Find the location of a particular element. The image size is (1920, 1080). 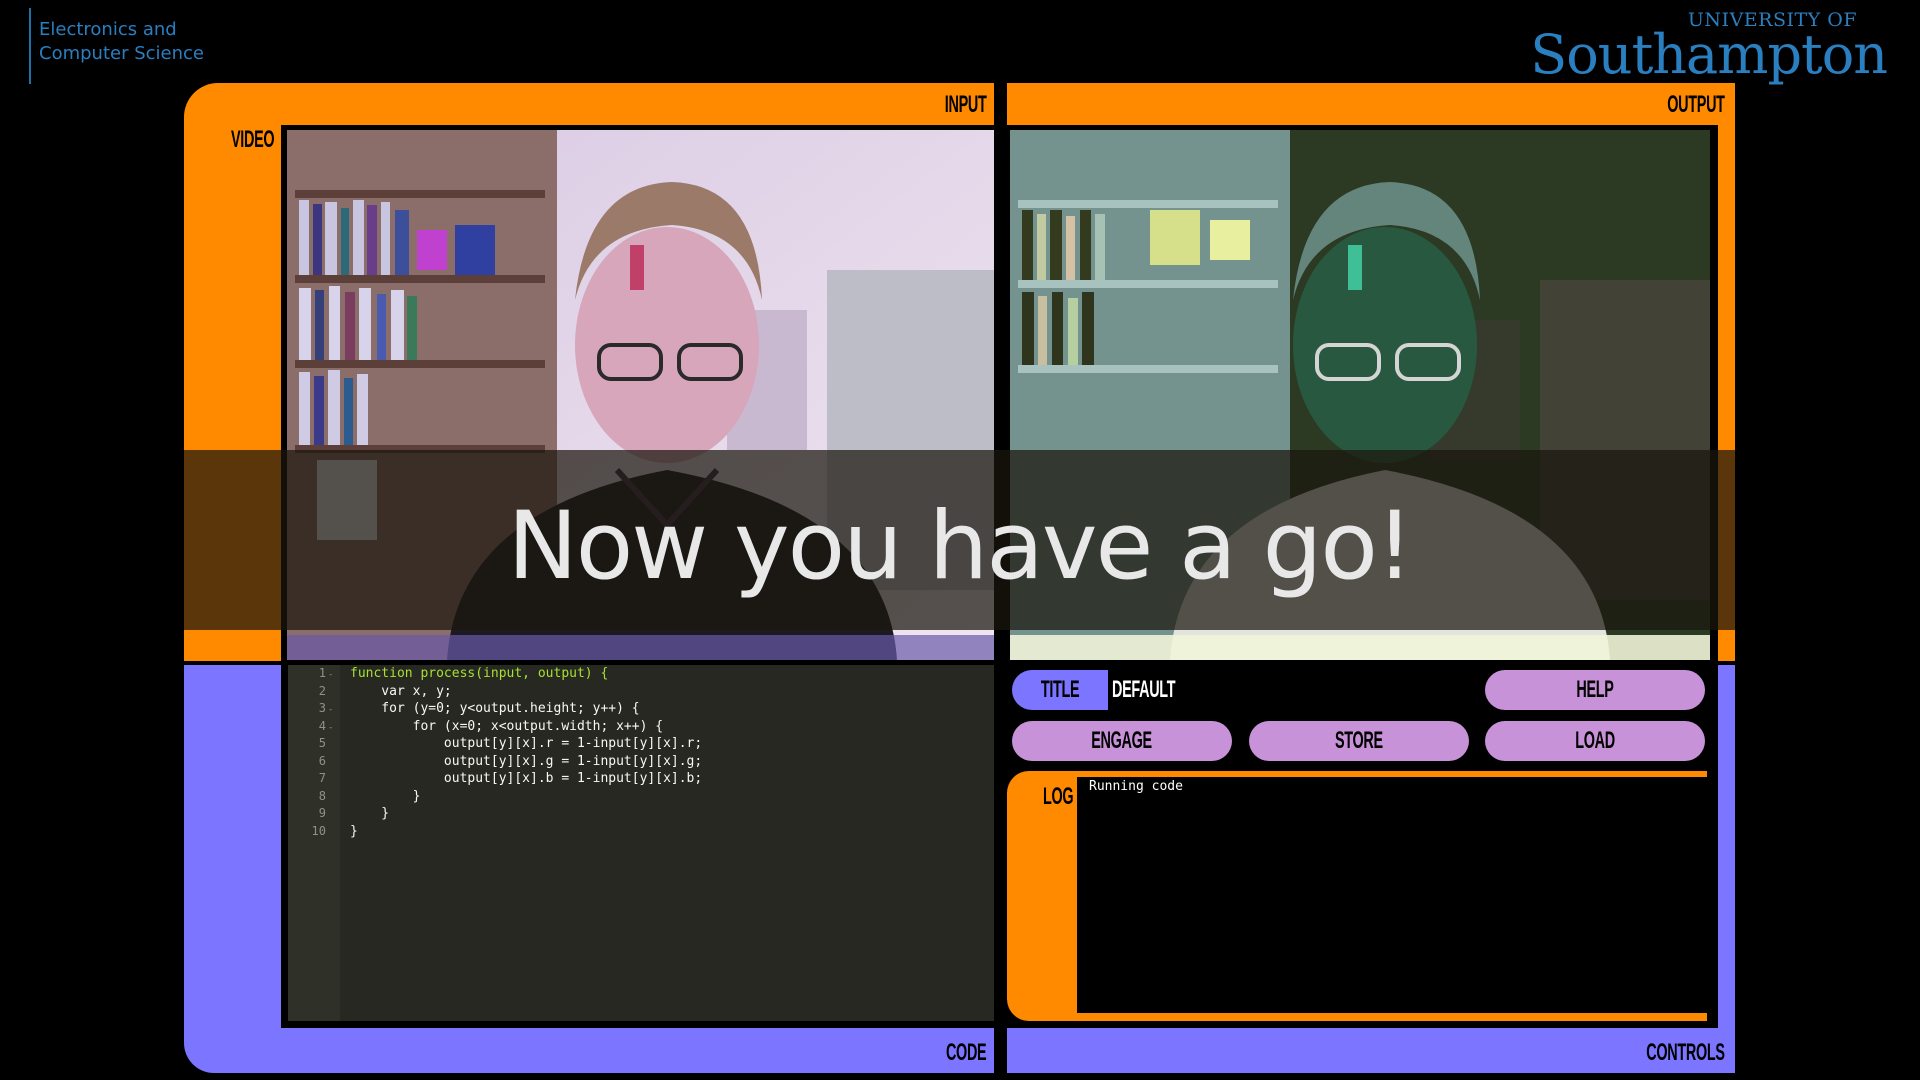

code-line-number: 7 is located at coordinates (322, 778).